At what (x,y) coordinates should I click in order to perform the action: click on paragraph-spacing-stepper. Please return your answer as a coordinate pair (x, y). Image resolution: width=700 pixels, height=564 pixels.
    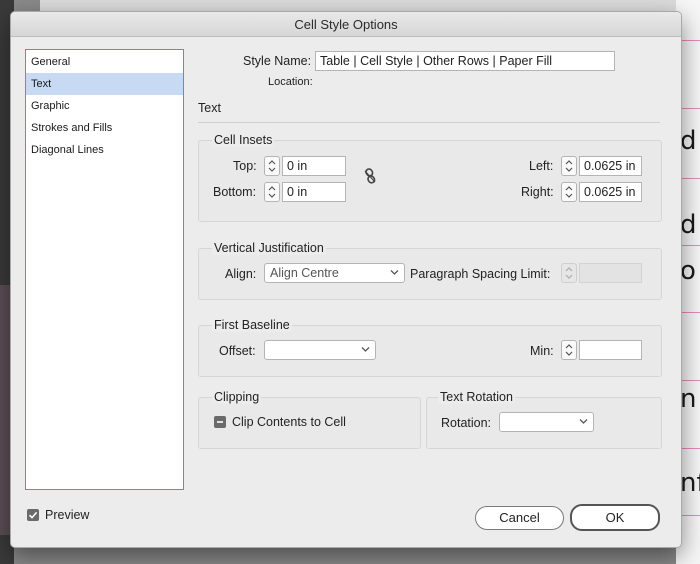
    Looking at the image, I should click on (569, 273).